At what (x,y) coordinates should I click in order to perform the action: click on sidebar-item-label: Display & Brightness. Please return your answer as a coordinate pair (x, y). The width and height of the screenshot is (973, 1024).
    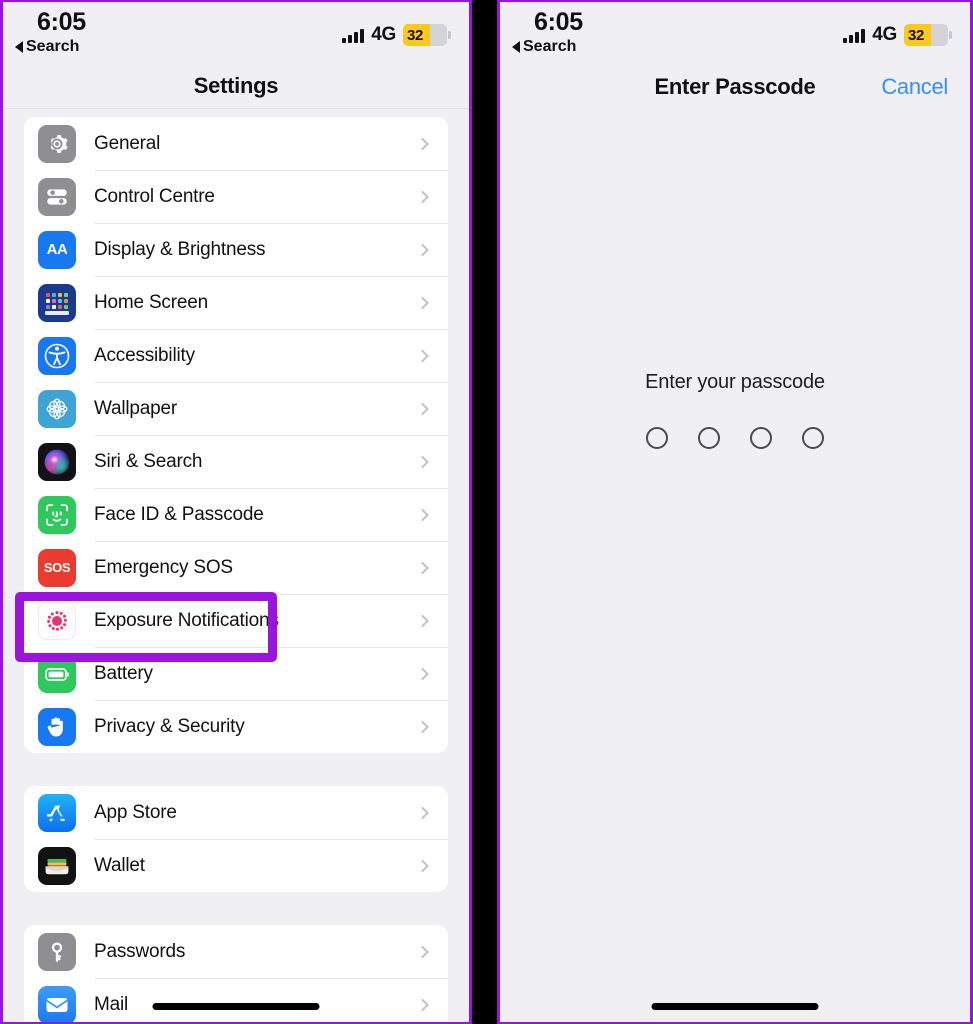
    Looking at the image, I should click on (180, 249).